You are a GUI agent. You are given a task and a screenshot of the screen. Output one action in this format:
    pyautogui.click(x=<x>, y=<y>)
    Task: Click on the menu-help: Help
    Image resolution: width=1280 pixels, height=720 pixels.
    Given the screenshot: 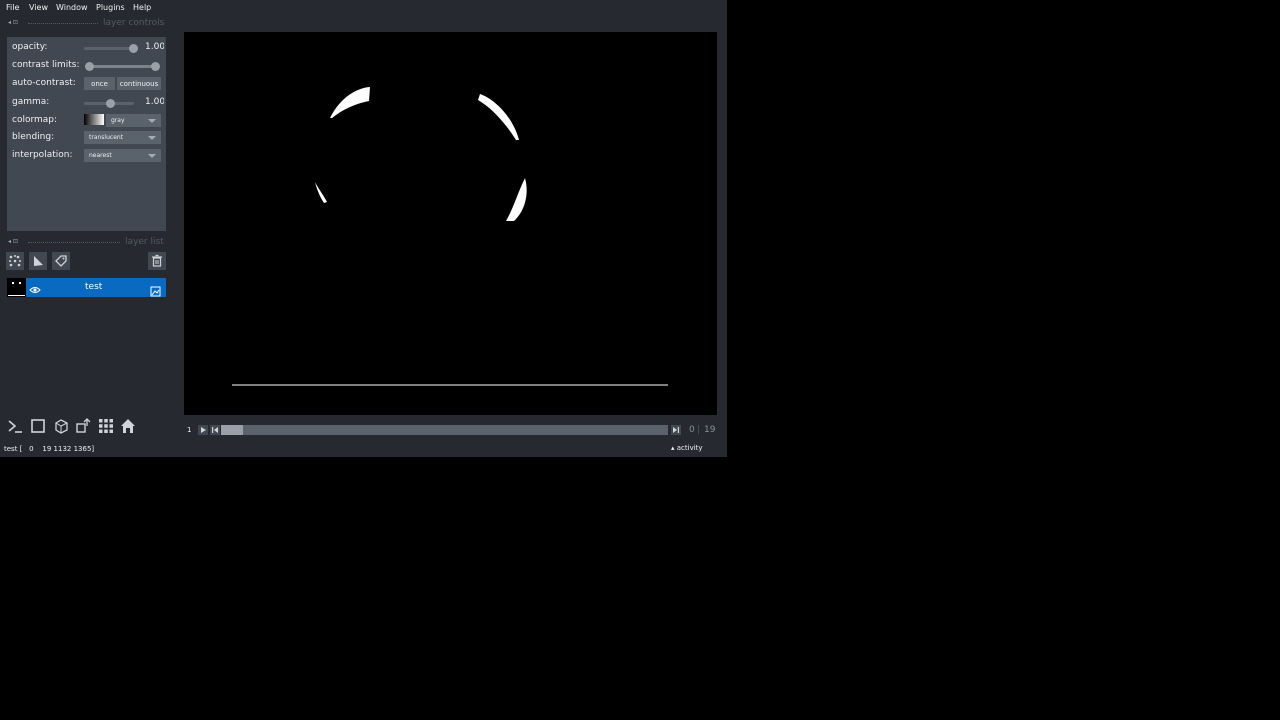 What is the action you would take?
    pyautogui.click(x=142, y=7)
    